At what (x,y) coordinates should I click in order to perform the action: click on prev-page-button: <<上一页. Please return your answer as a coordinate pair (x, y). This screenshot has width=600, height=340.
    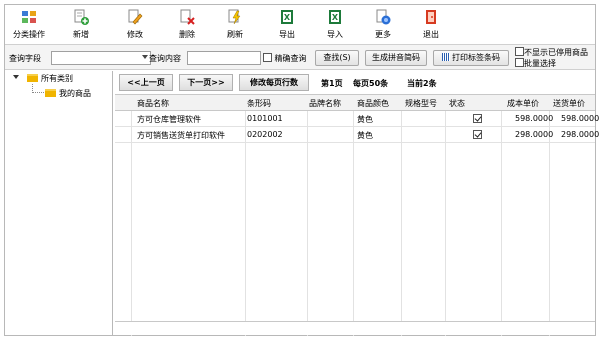
    Looking at the image, I should click on (146, 82).